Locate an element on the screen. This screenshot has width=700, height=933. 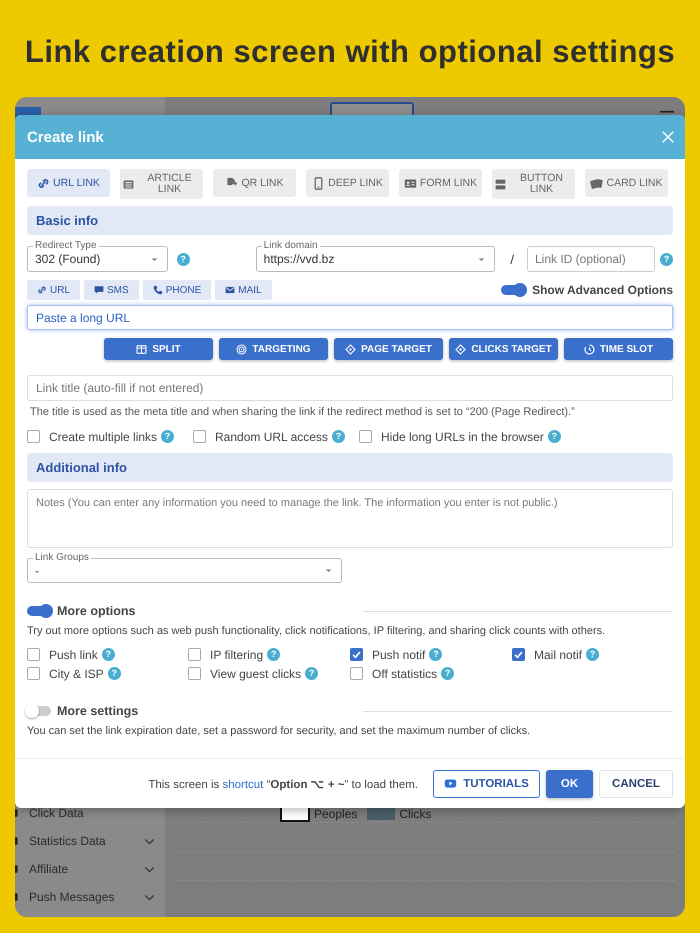
link-type-tab: URL LINK is located at coordinates (68, 183).